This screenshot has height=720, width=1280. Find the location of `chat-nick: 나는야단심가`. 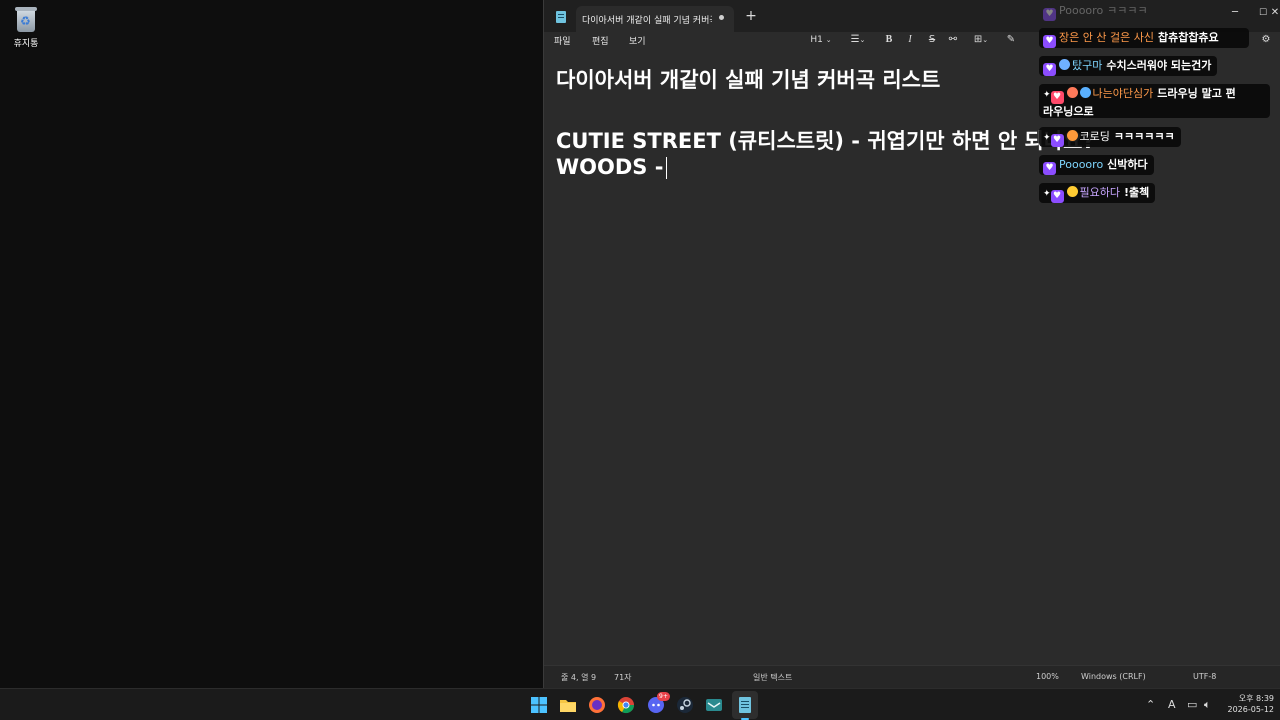

chat-nick: 나는야단심가 is located at coordinates (1123, 93).